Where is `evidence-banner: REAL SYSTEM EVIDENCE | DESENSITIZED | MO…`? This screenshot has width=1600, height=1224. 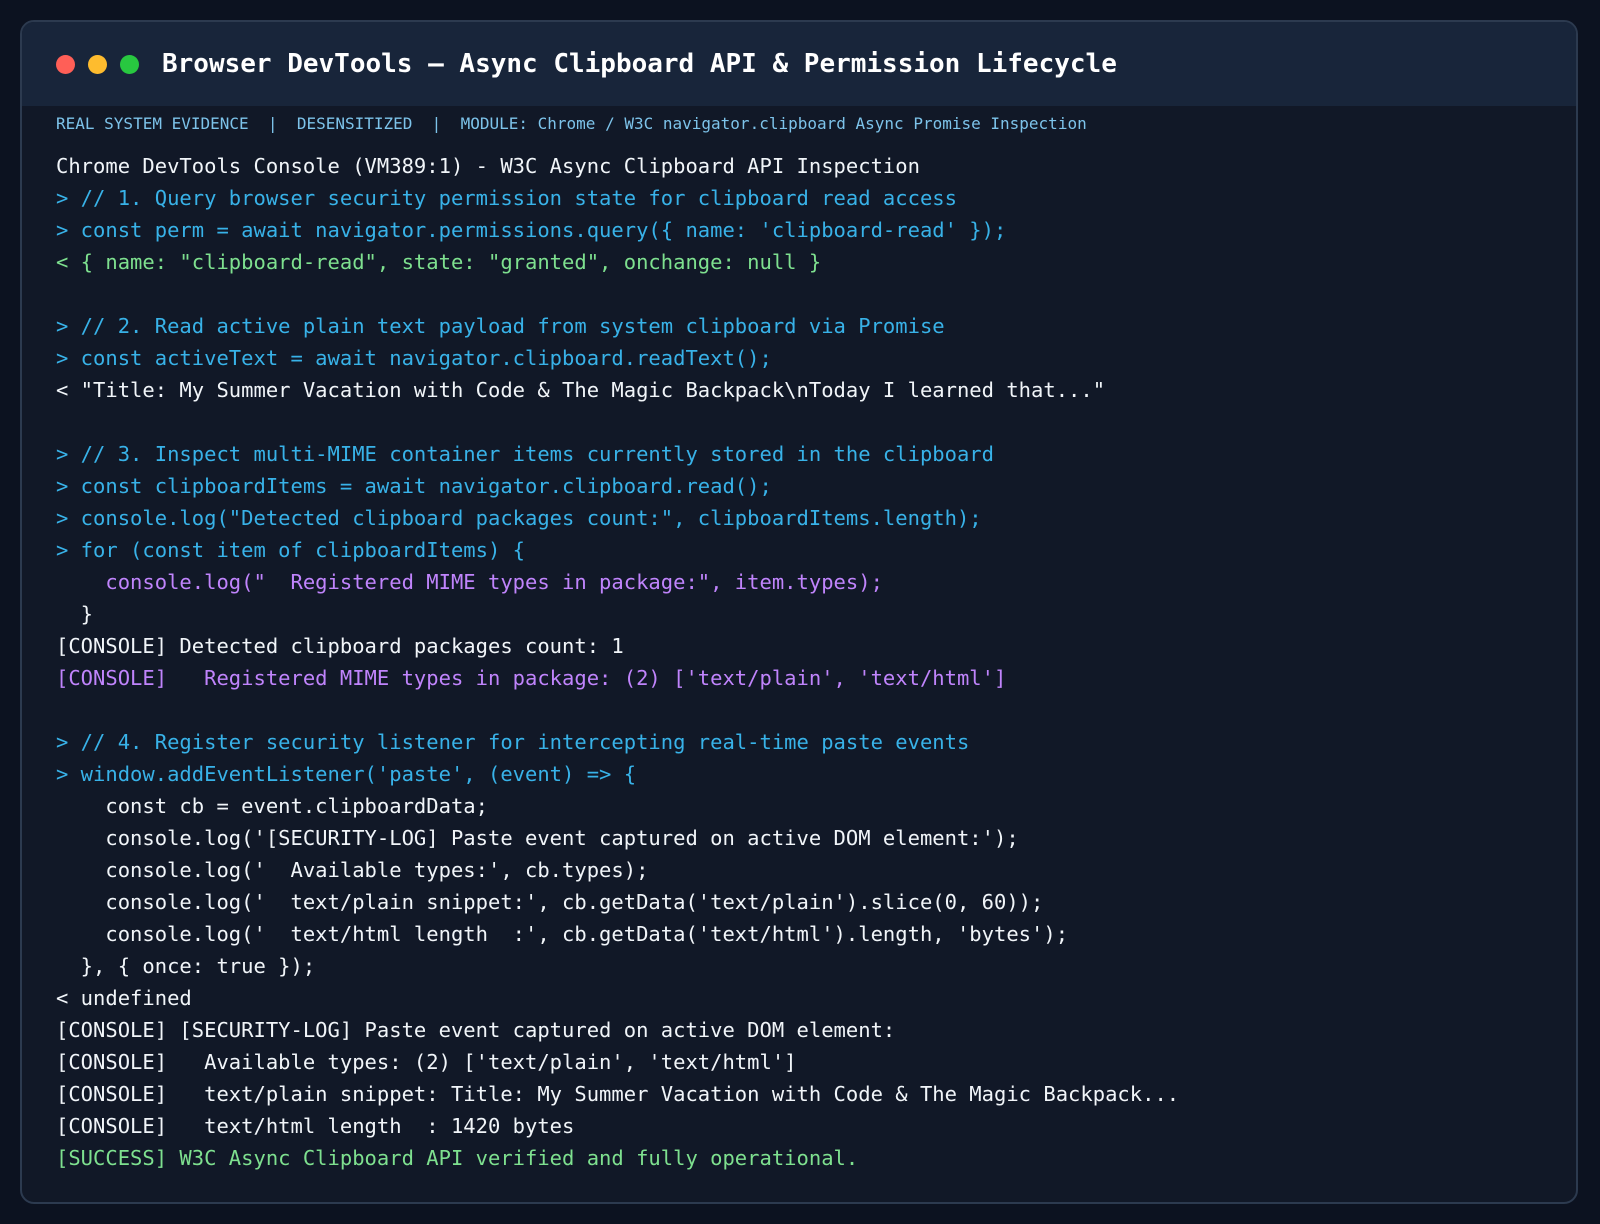 evidence-banner: REAL SYSTEM EVIDENCE | DESENSITIZED | MO… is located at coordinates (571, 123).